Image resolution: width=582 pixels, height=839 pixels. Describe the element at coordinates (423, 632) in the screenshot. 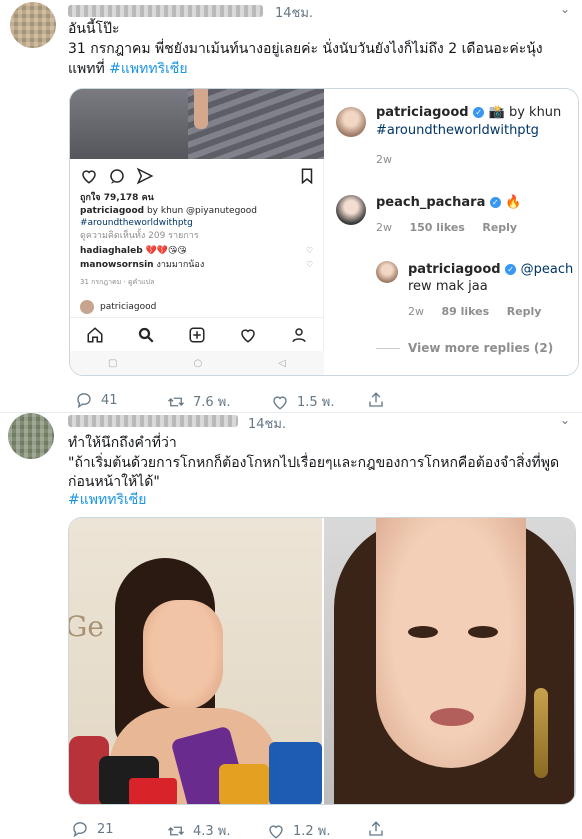

I see `eye-left` at that location.